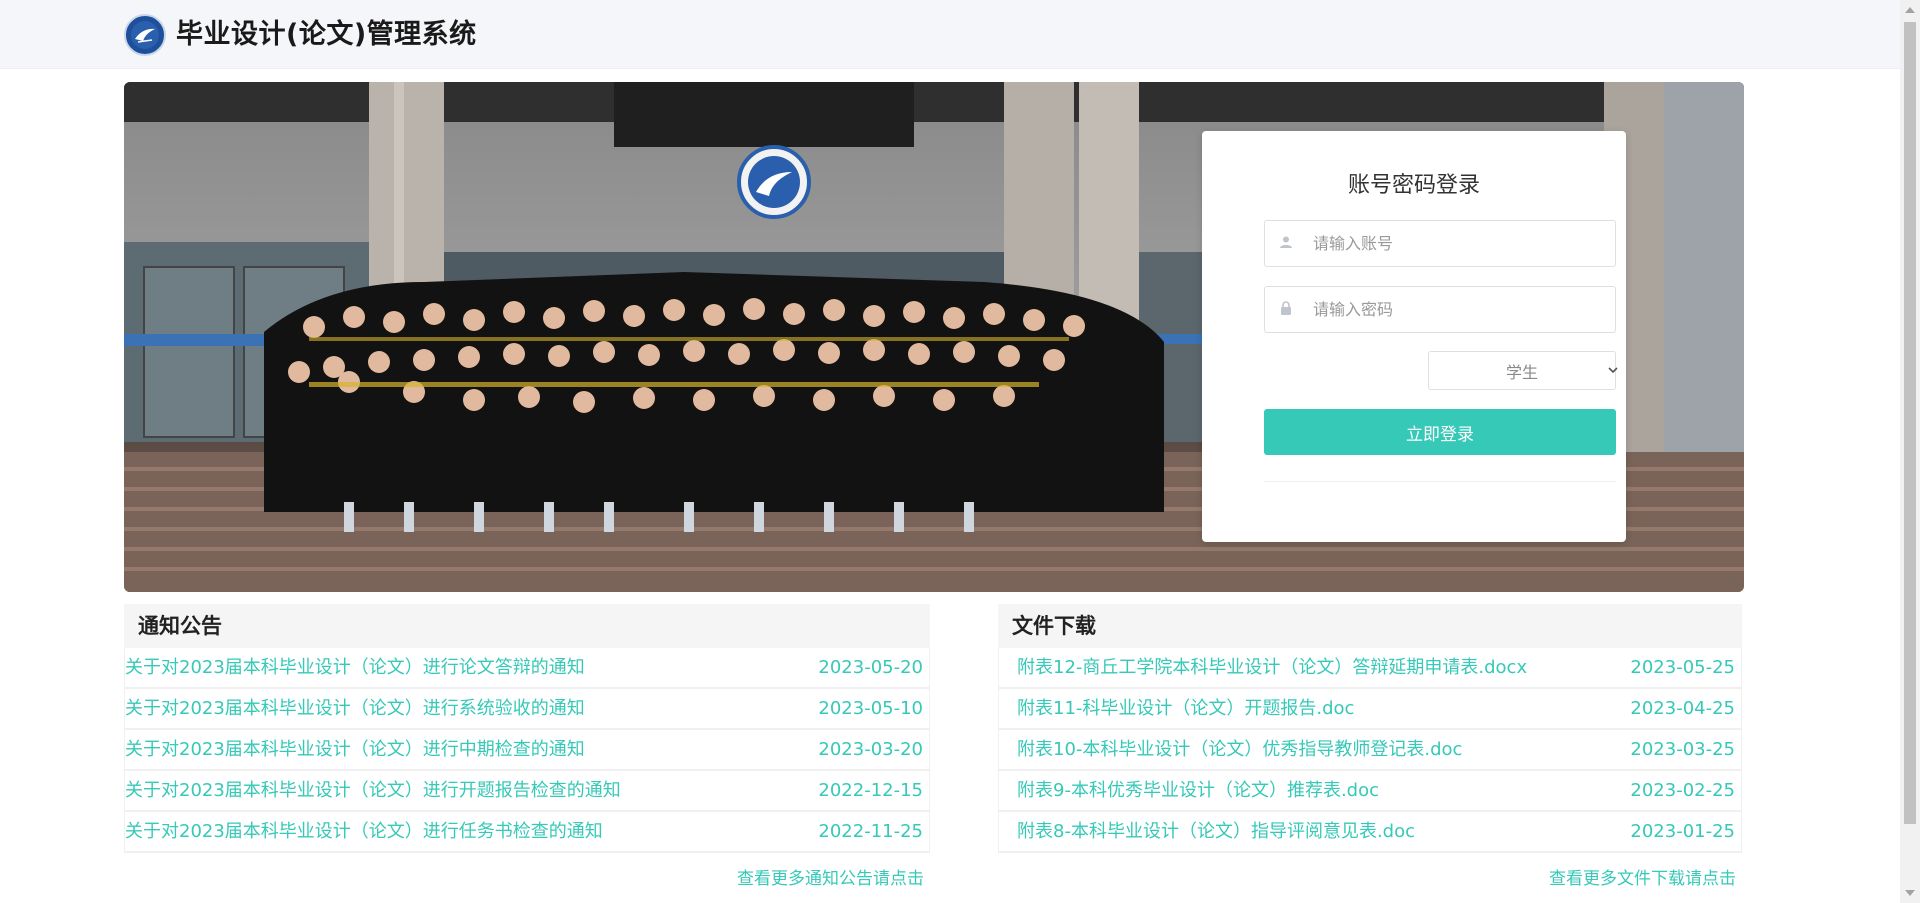 The image size is (1920, 903). I want to click on download-title: 附表12-商丘工学院本科毕业设计（论文）答辩延期申请表.docx, so click(1272, 668).